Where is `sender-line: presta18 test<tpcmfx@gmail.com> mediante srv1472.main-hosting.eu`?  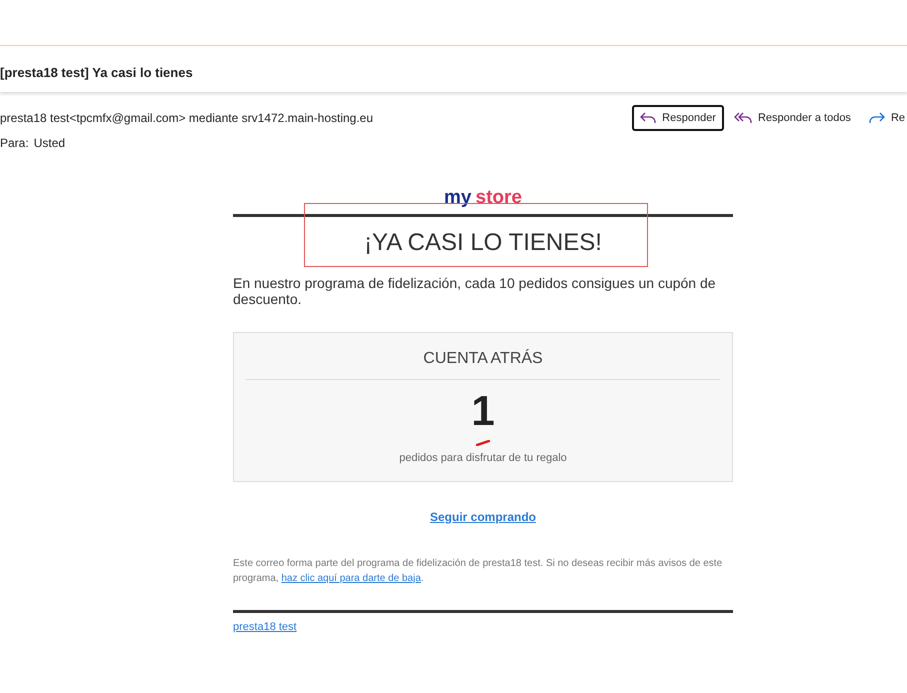 sender-line: presta18 test<tpcmfx@gmail.com> mediante srv1472.main-hosting.eu is located at coordinates (187, 118).